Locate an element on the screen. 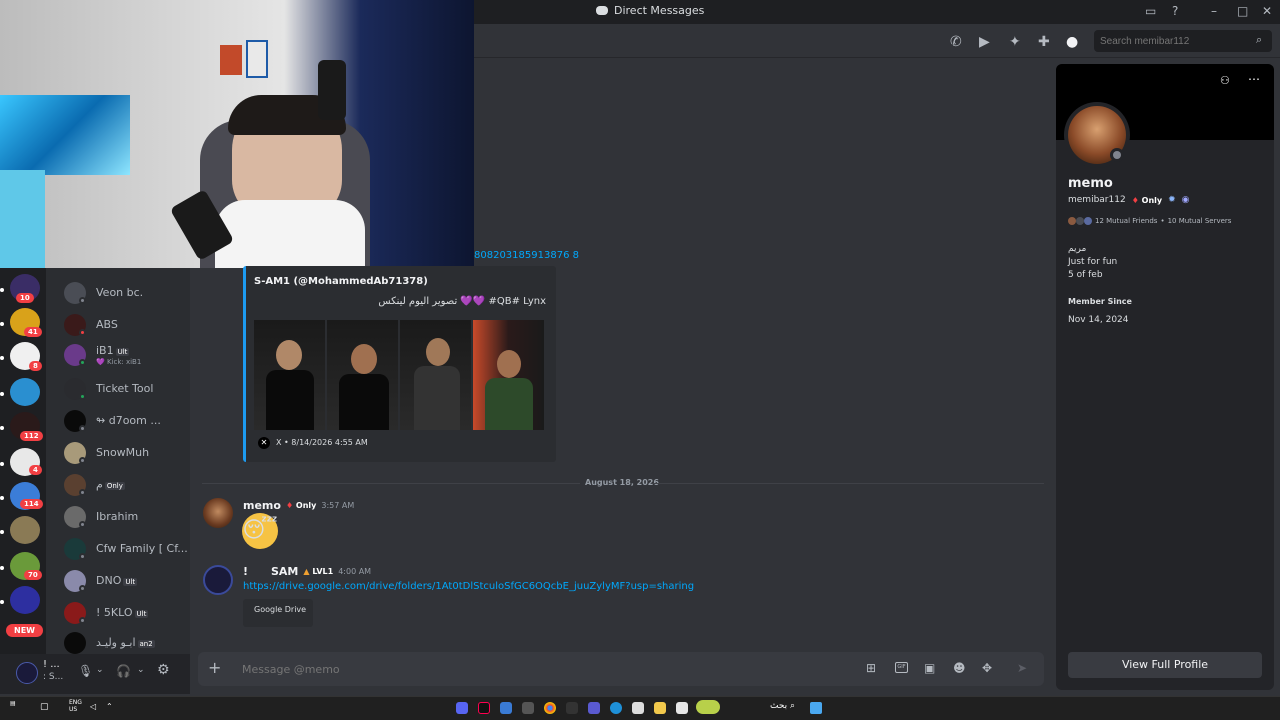 Image resolution: width=1280 pixels, height=720 pixels. microphone-icon: 🎙 is located at coordinates (85, 671).